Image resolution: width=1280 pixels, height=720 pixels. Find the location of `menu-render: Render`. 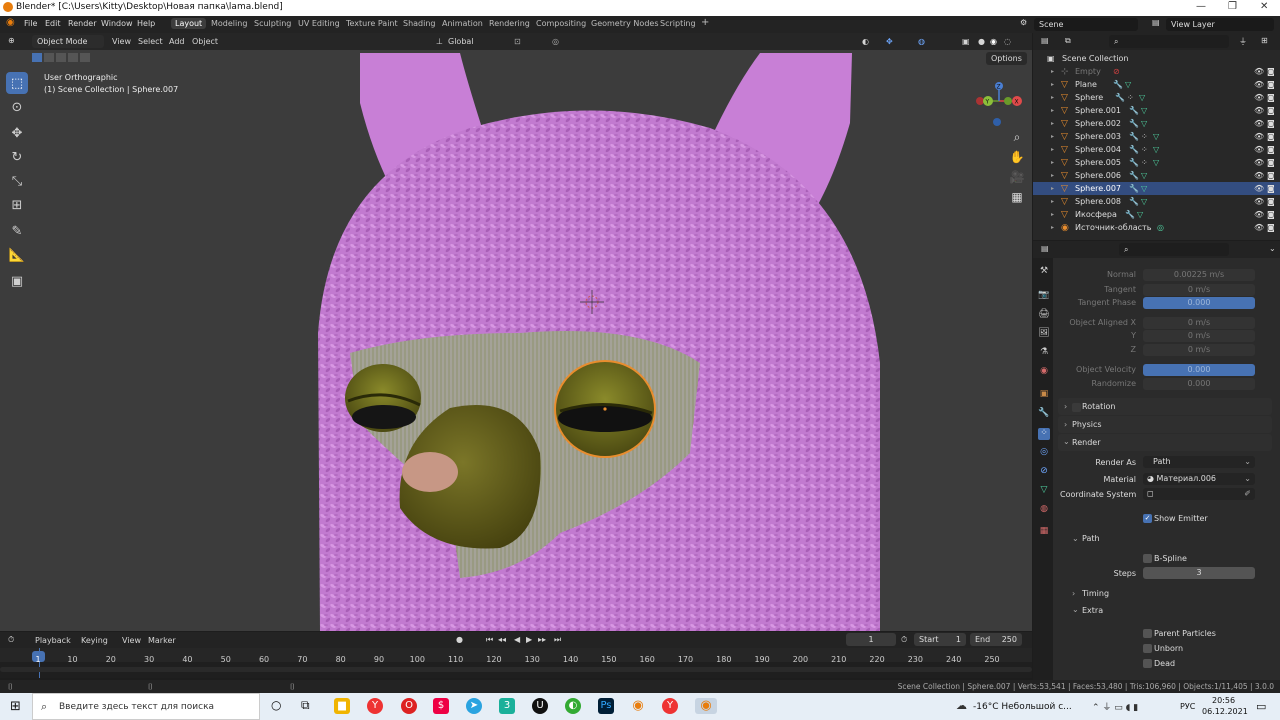

menu-render: Render is located at coordinates (82, 23).